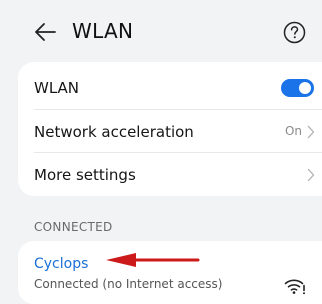  Describe the element at coordinates (153, 260) in the screenshot. I see `annotation-arrow` at that location.